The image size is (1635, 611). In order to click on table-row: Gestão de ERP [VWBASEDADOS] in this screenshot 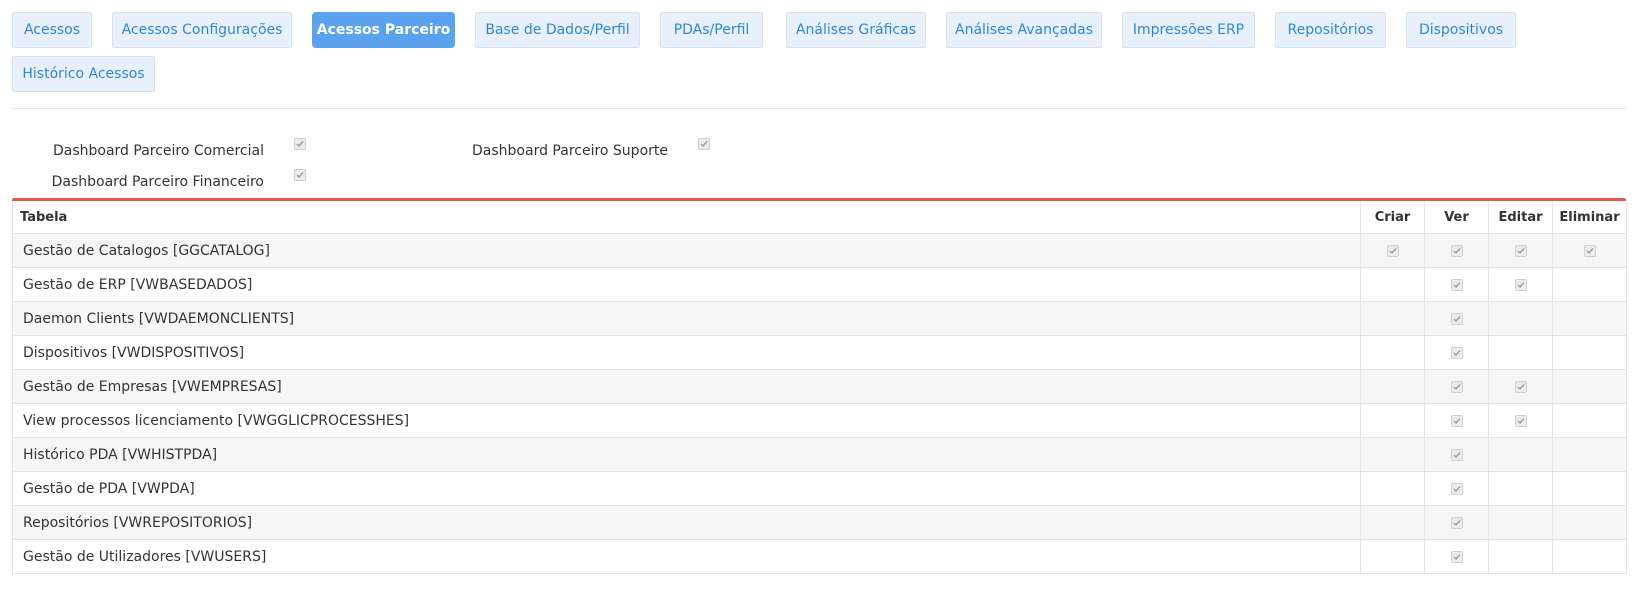, I will do `click(819, 284)`.